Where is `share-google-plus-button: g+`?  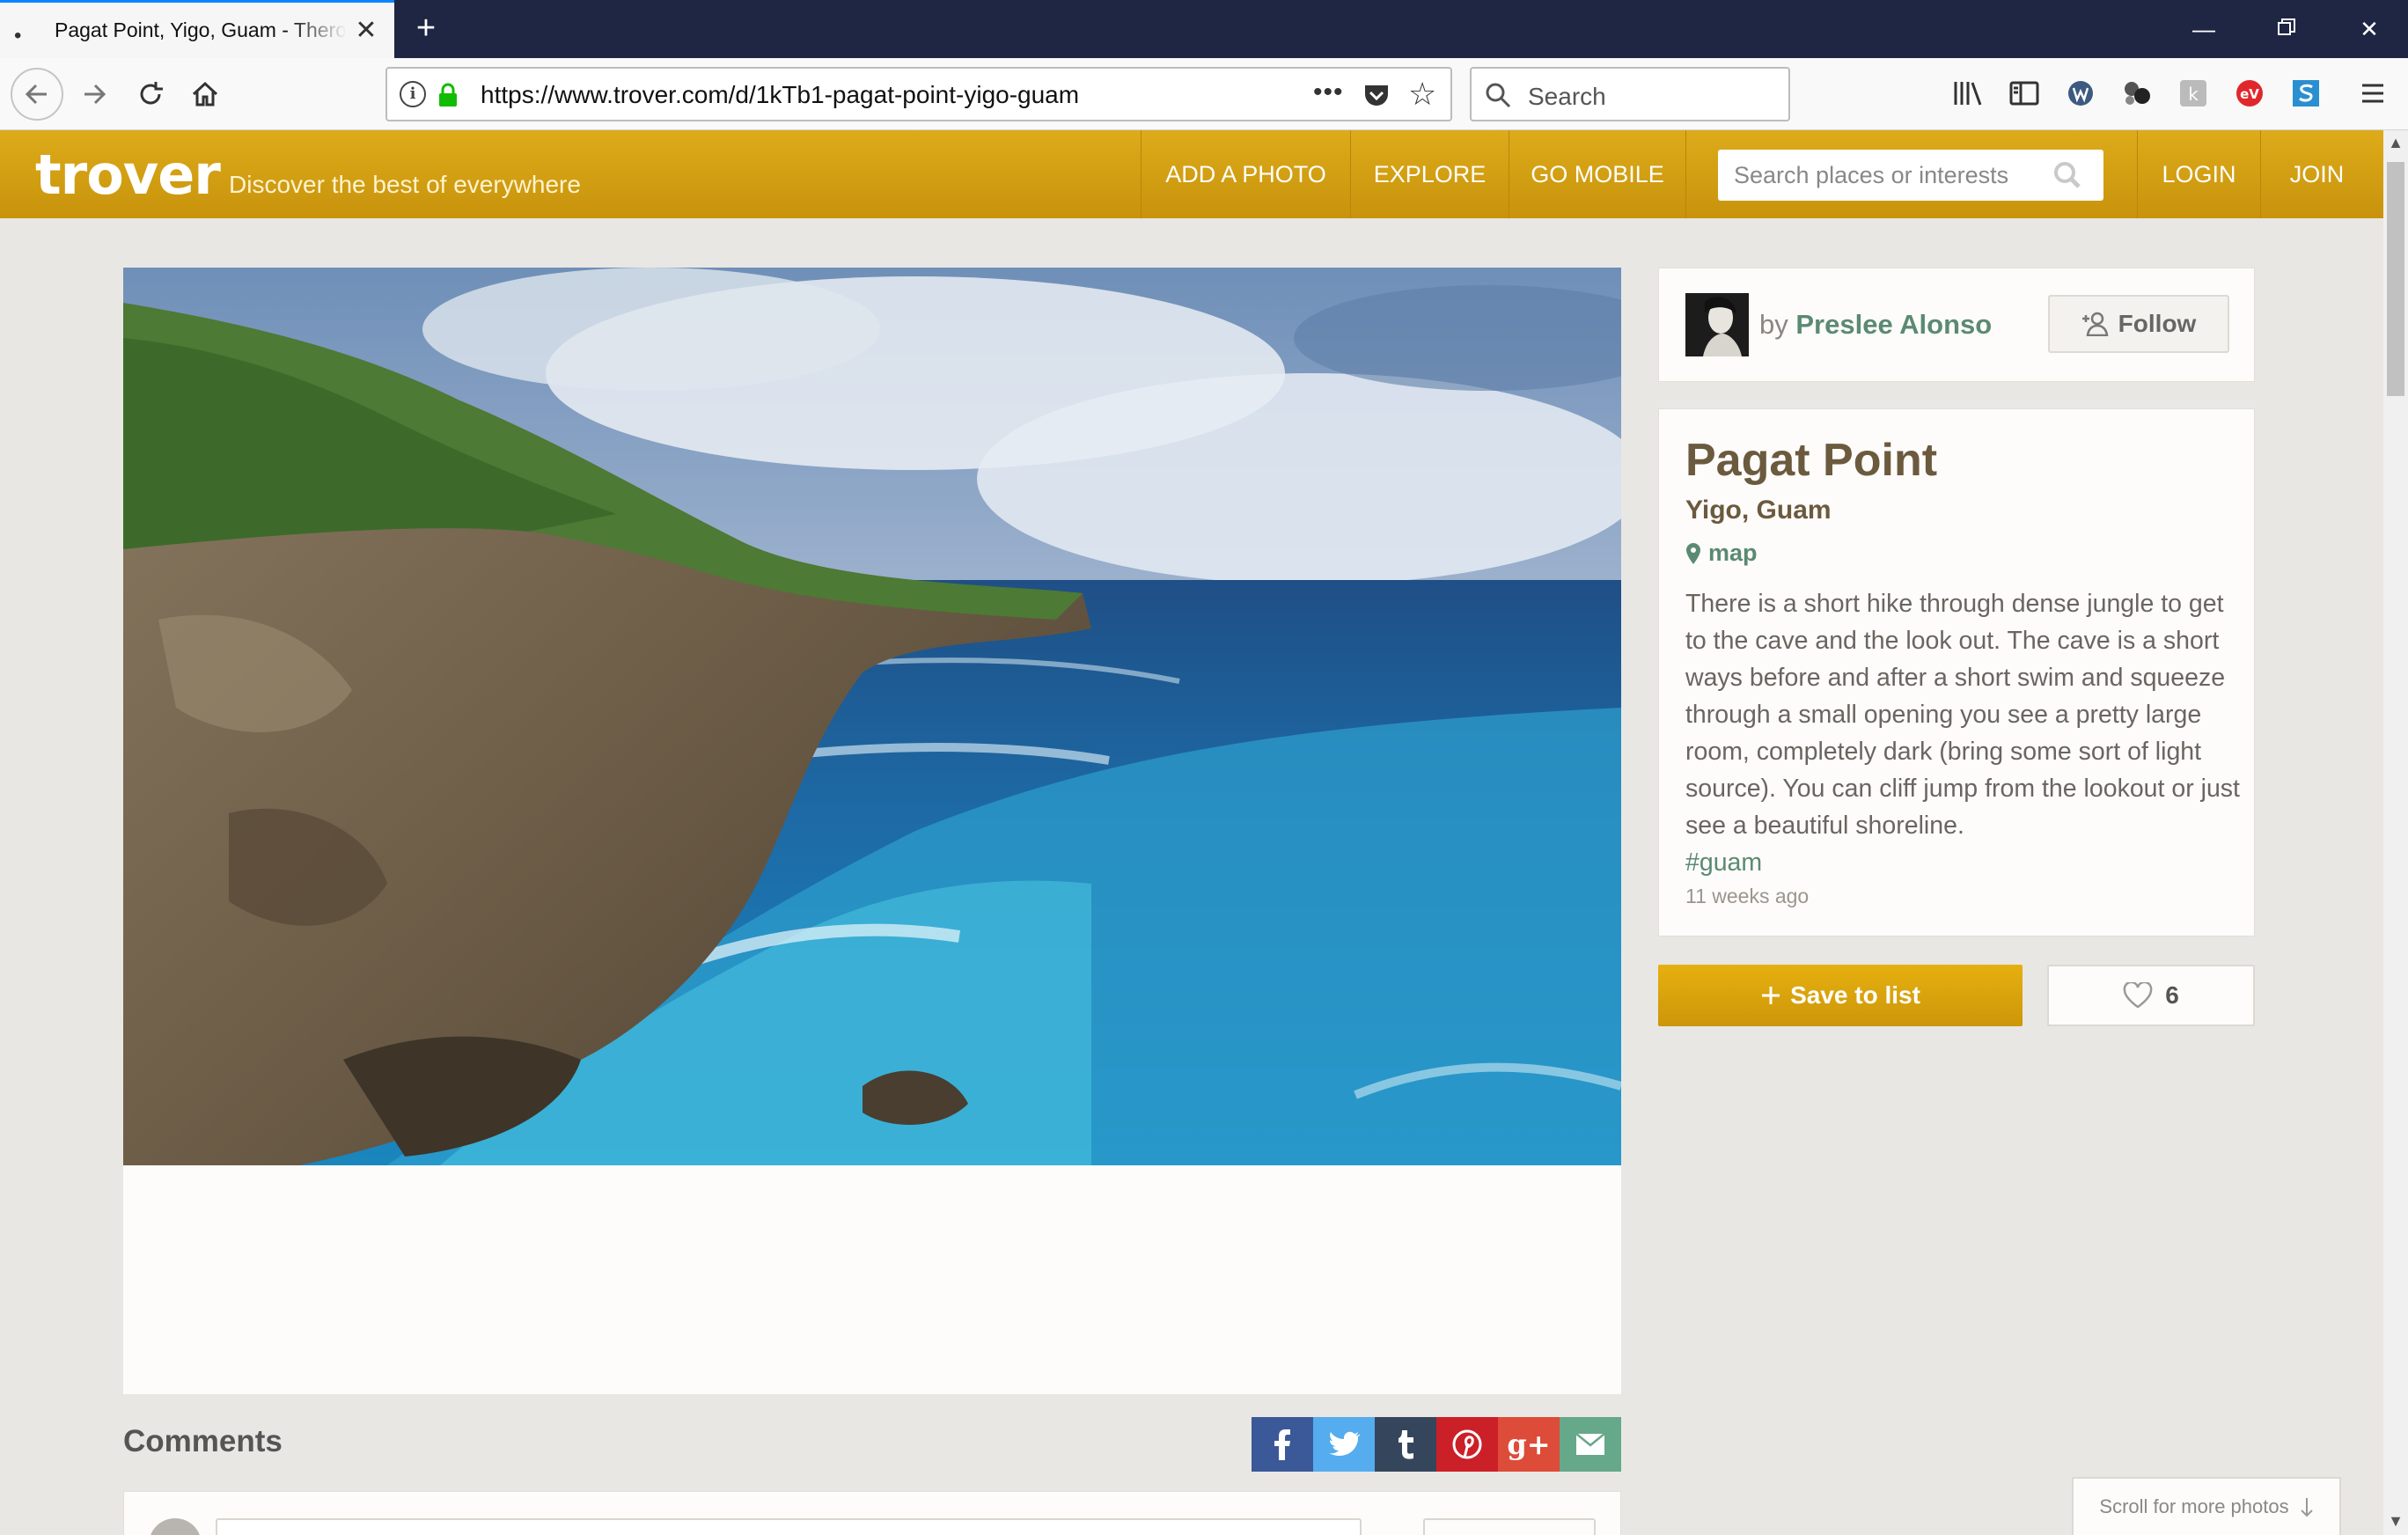
share-google-plus-button: g+ is located at coordinates (1529, 1444).